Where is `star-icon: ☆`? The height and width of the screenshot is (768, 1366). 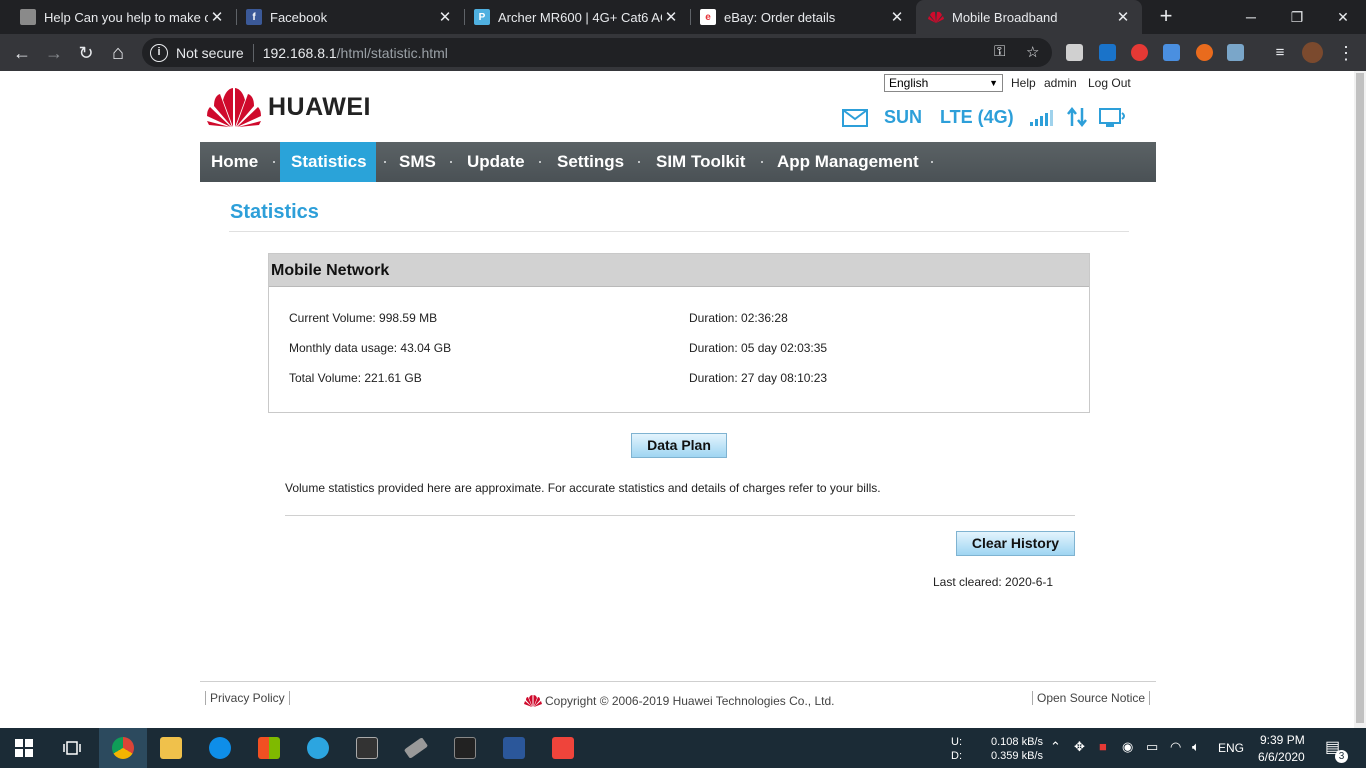 star-icon: ☆ is located at coordinates (1032, 52).